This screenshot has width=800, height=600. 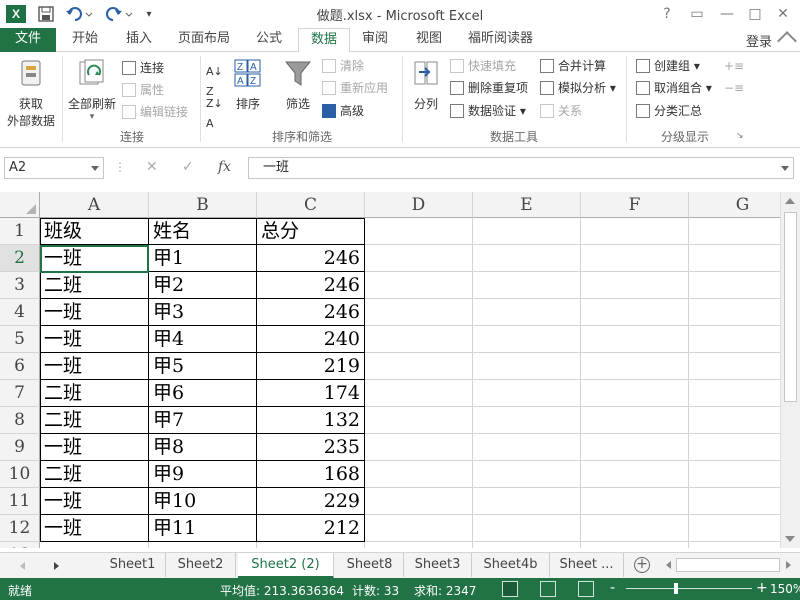 What do you see at coordinates (635, 205) in the screenshot?
I see `column-header: F` at bounding box center [635, 205].